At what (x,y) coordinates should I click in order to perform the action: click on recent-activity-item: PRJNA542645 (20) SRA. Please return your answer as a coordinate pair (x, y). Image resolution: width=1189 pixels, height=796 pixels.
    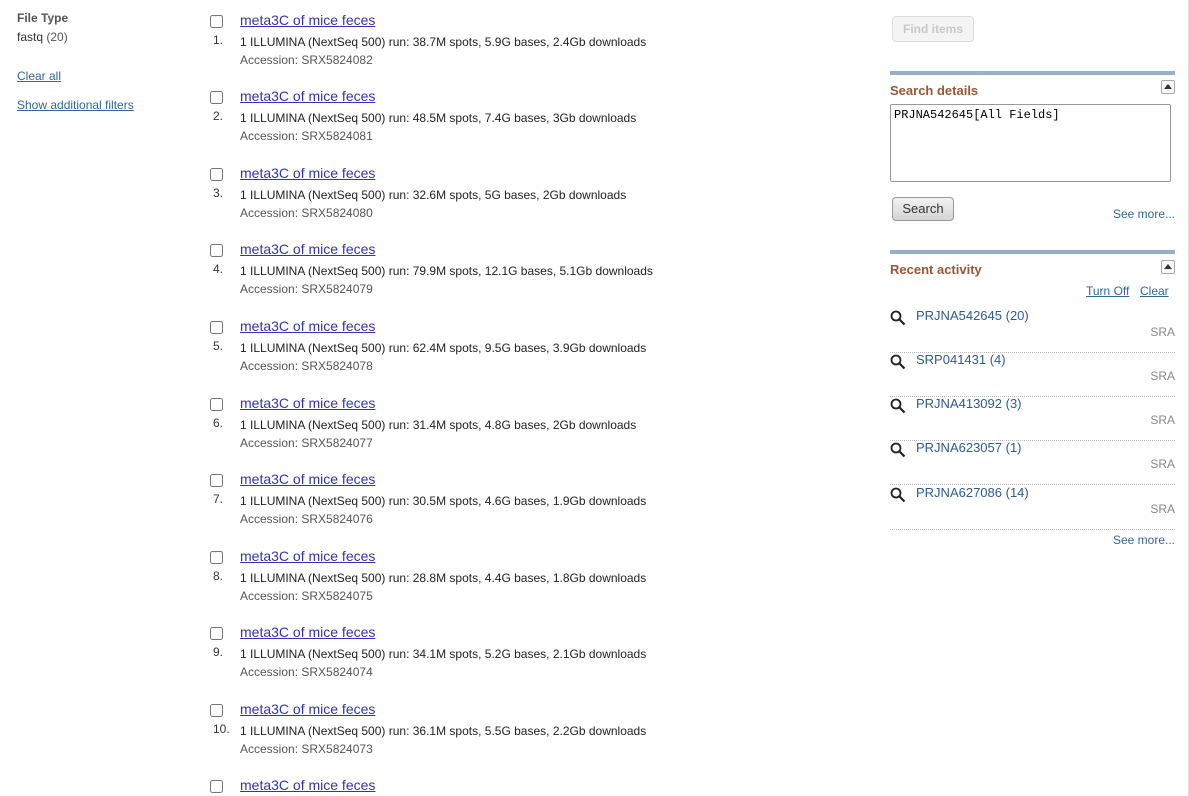
    Looking at the image, I should click on (1032, 330).